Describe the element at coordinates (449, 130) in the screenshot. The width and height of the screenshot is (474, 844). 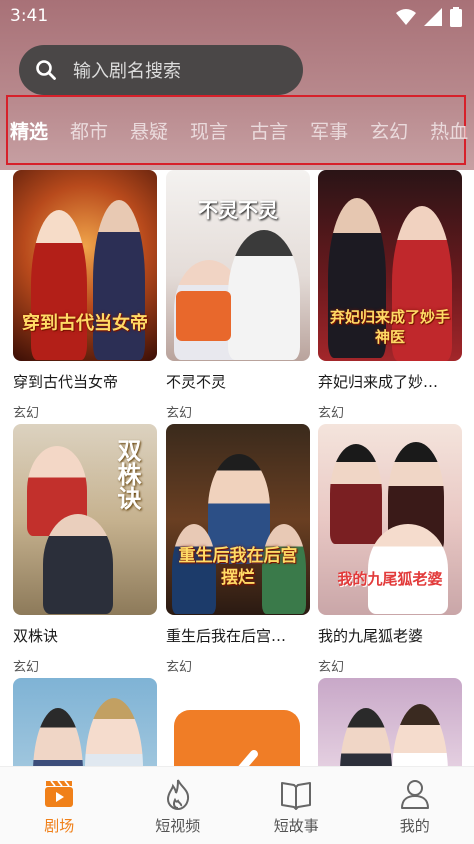
I see `tab-hot-blood: 热血` at that location.